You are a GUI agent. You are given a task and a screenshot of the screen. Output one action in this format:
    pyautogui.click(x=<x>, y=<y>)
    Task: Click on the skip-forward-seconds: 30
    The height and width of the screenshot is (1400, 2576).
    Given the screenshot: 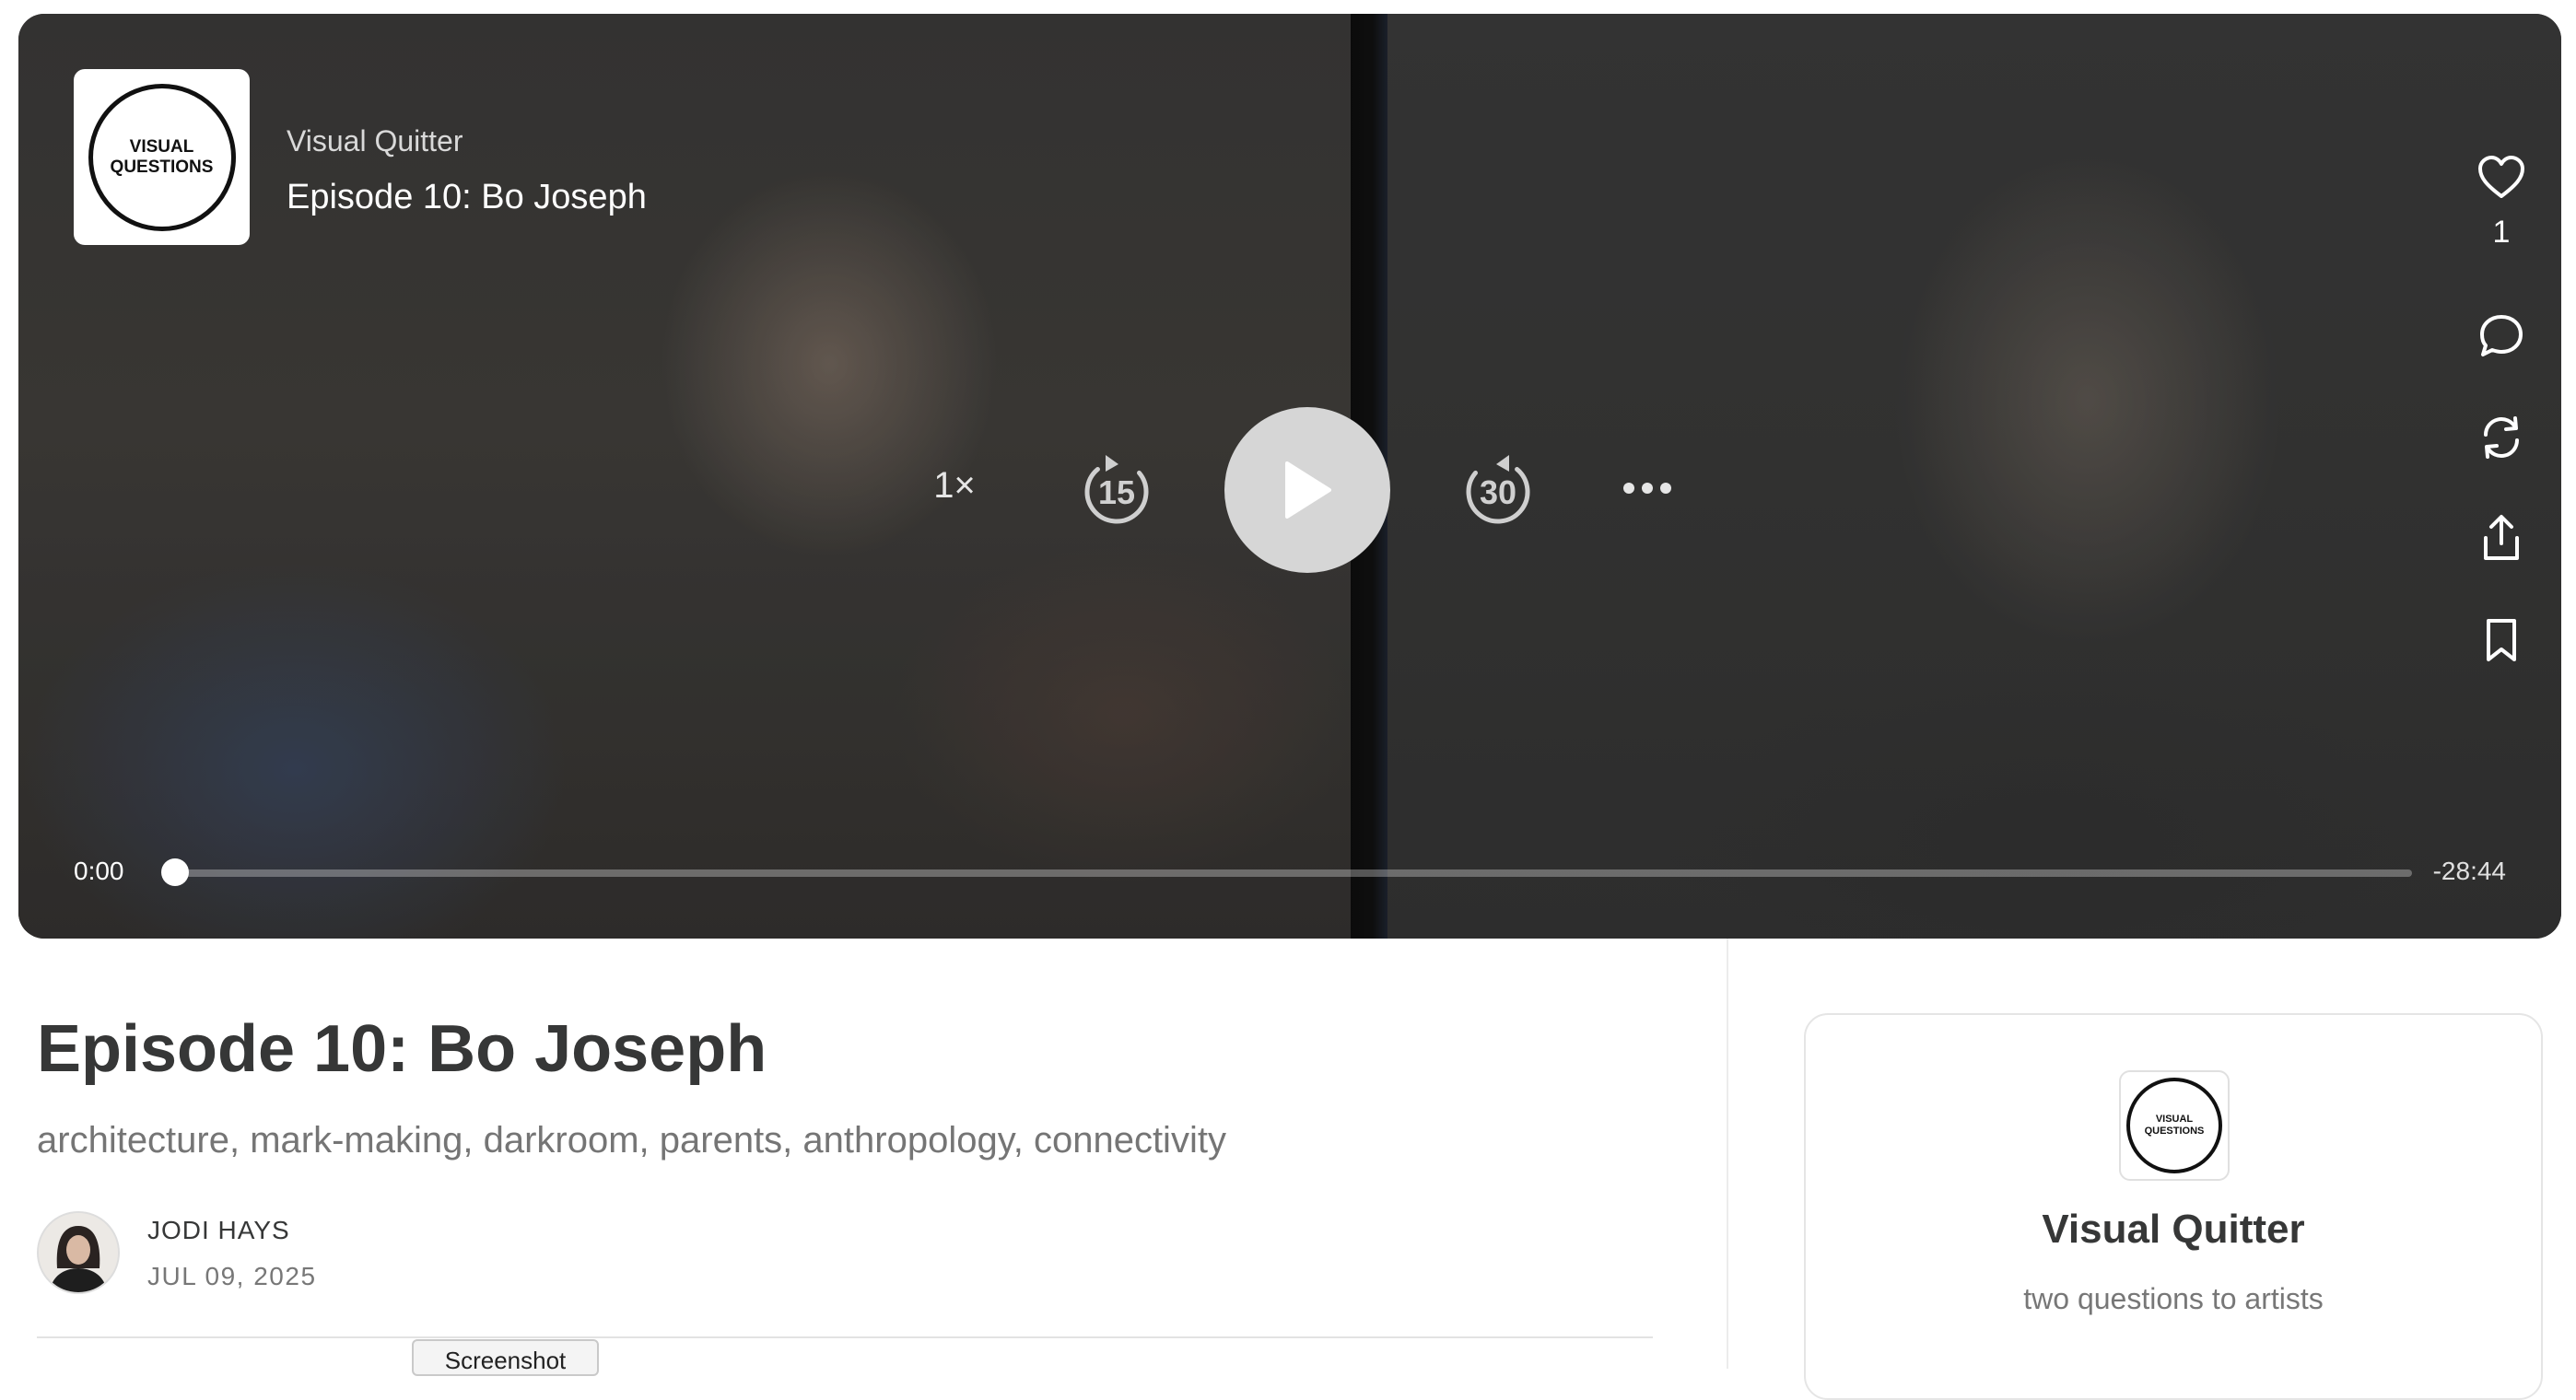 What is the action you would take?
    pyautogui.click(x=1498, y=492)
    